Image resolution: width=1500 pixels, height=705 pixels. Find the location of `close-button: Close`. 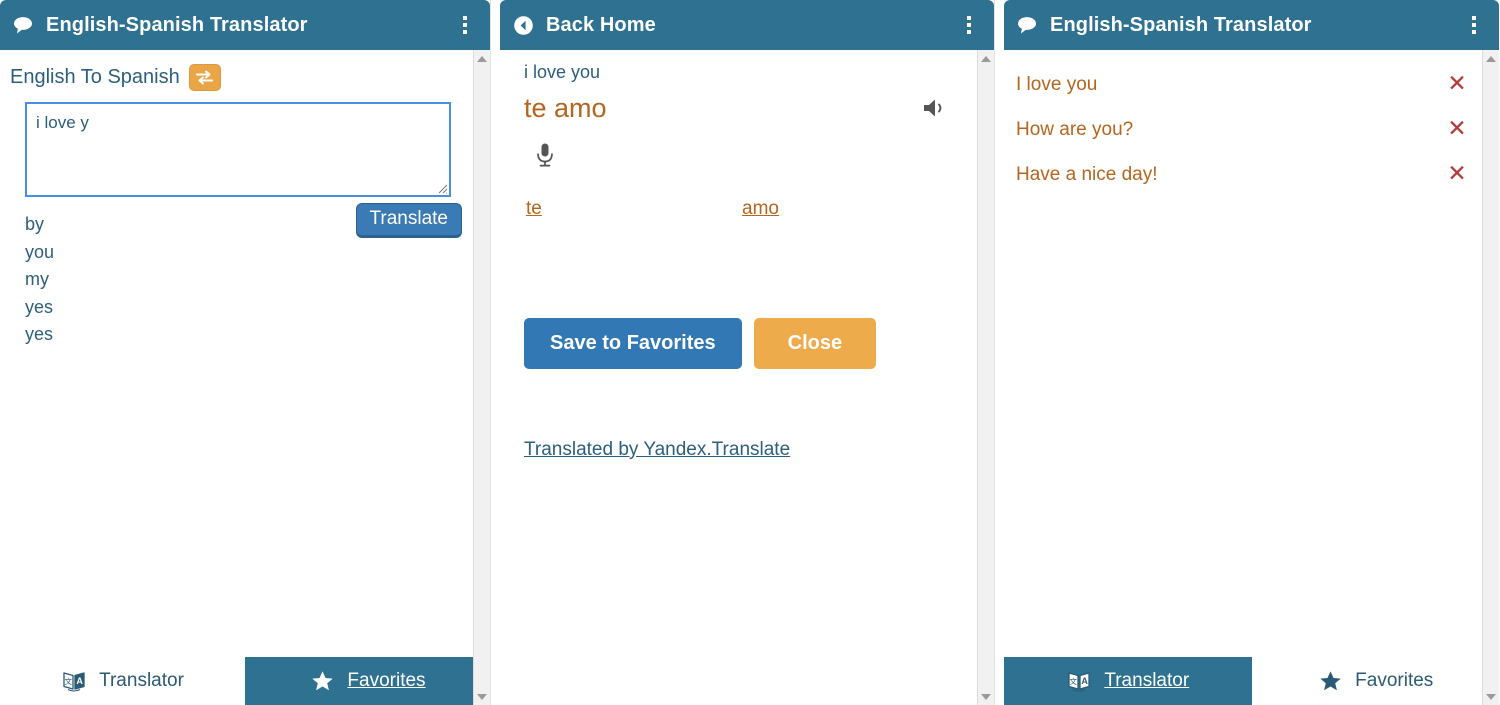

close-button: Close is located at coordinates (815, 344).